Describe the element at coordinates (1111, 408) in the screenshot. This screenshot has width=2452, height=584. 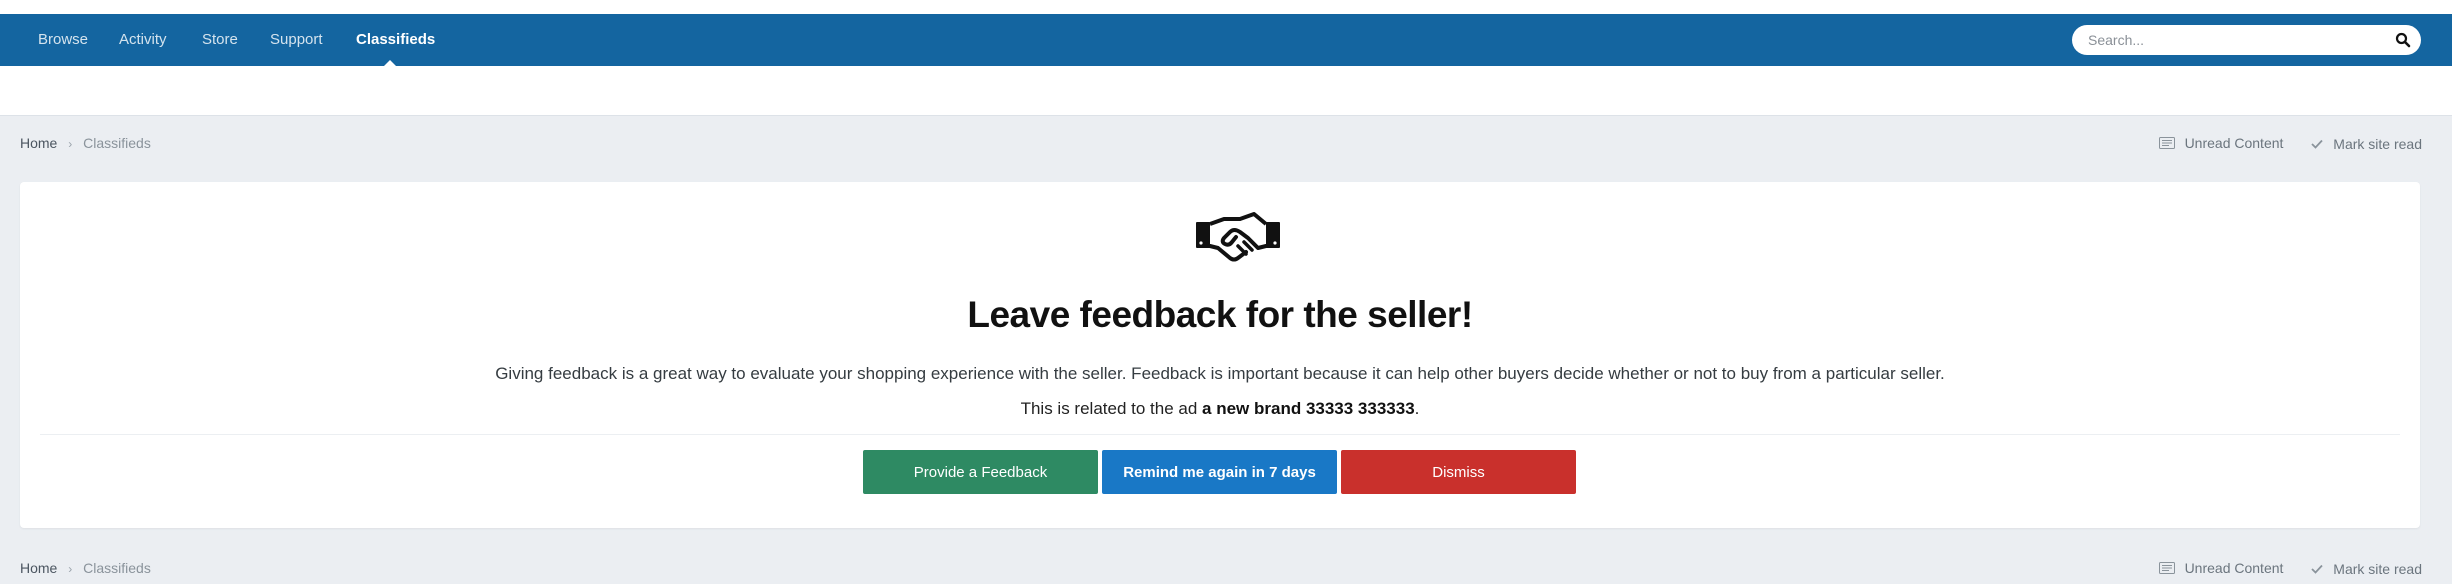
I see `related-prefix: This is related to the ad` at that location.